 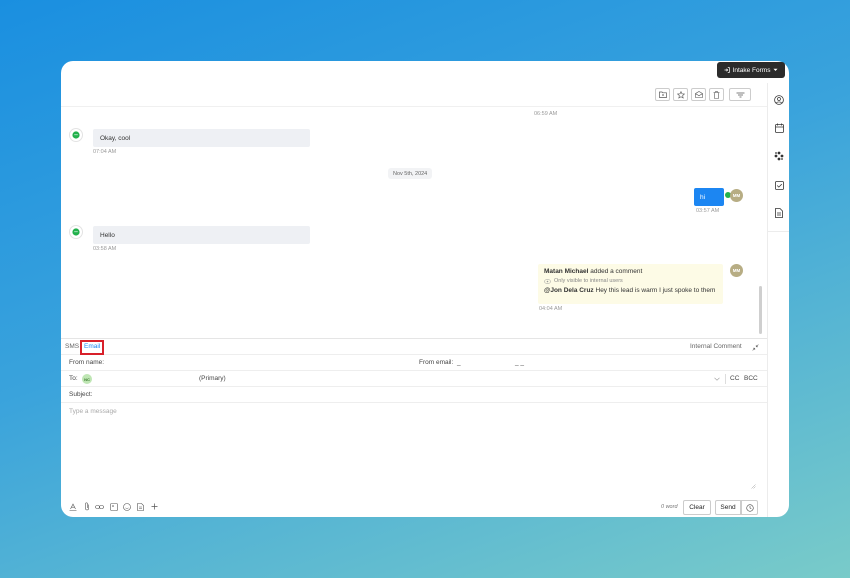 What do you see at coordinates (410, 173) in the screenshot?
I see `date-divider: Nov 5th, 2024` at bounding box center [410, 173].